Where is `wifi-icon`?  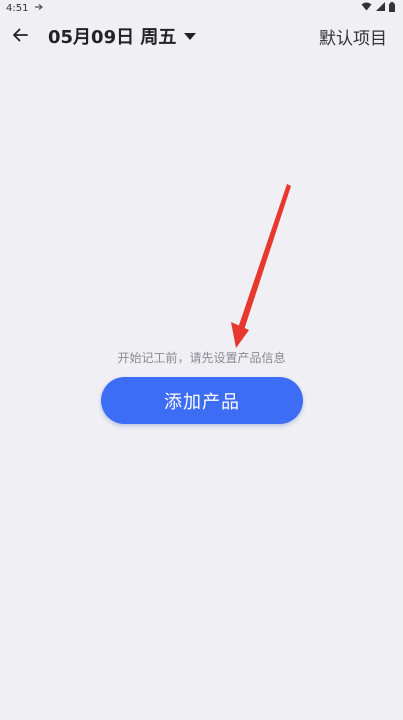 wifi-icon is located at coordinates (366, 8).